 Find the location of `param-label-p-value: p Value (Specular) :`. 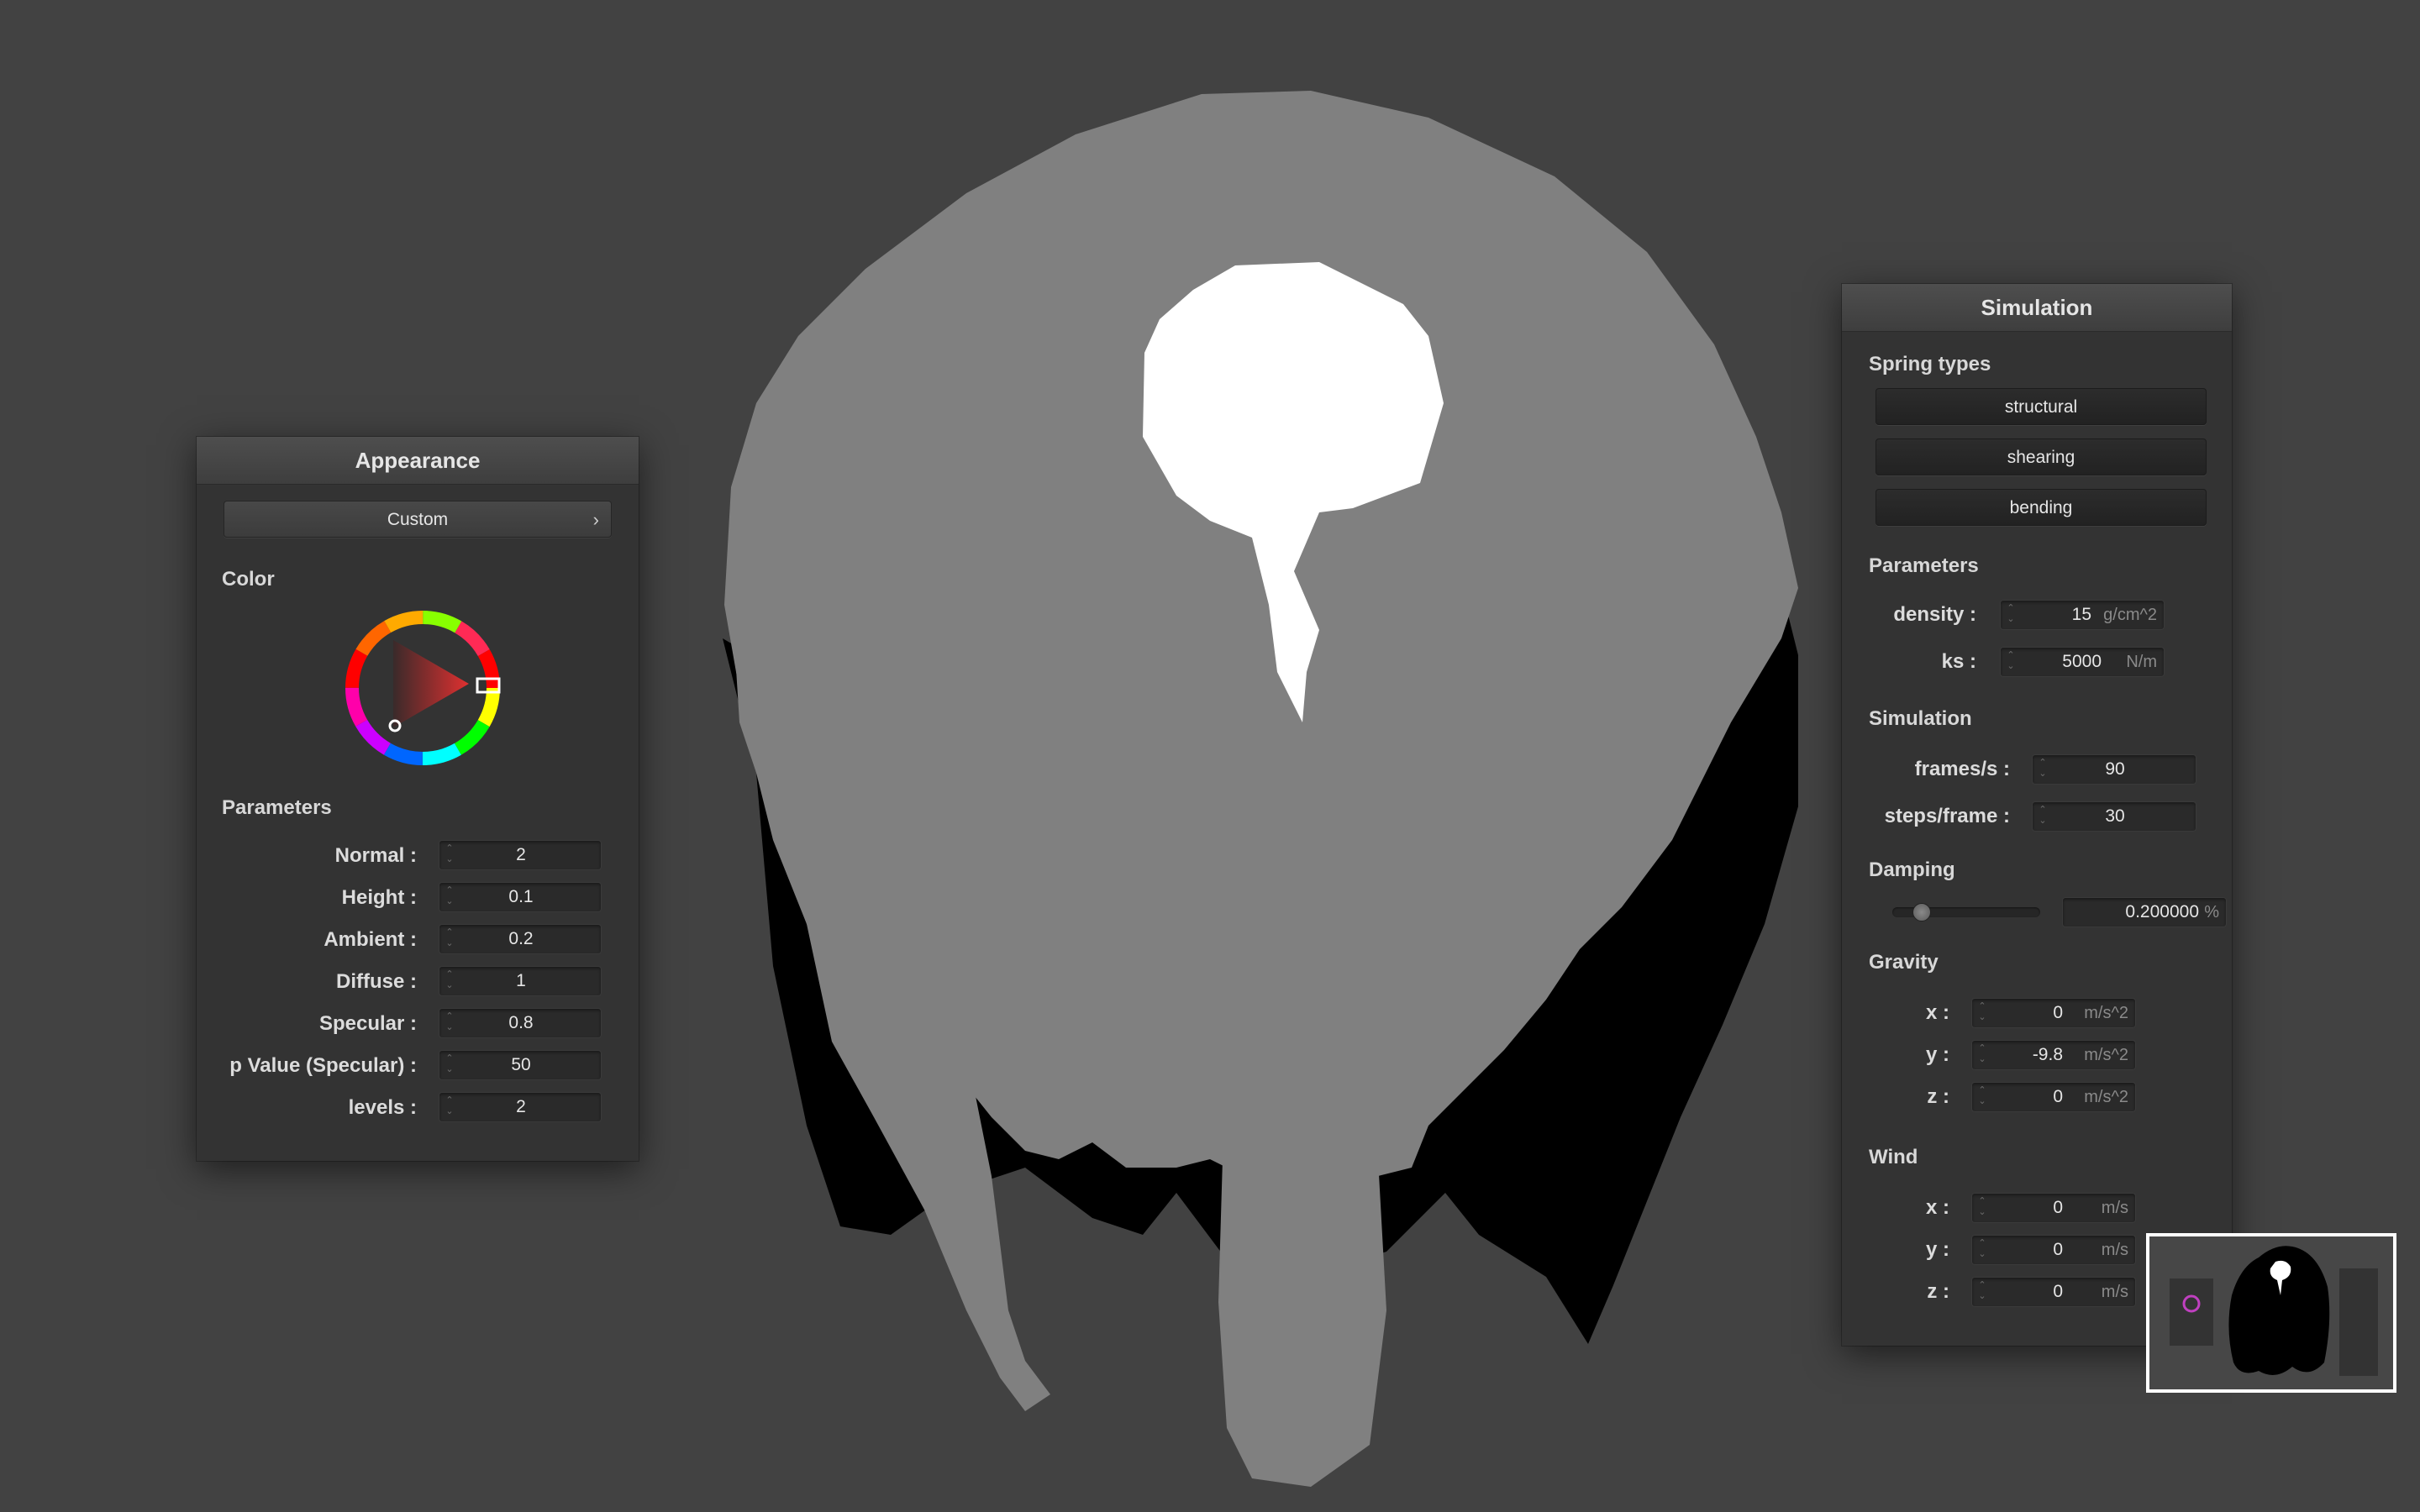

param-label-p-value: p Value (Specular) : is located at coordinates (323, 1065).